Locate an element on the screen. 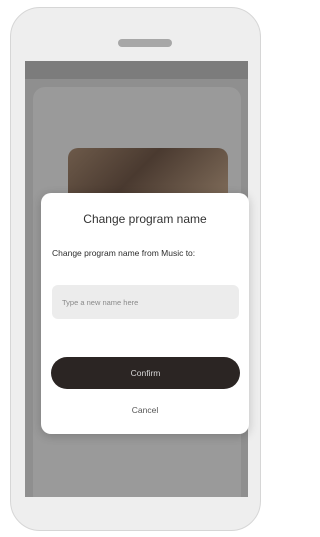 This screenshot has width=320, height=537. program-name-input is located at coordinates (145, 302).